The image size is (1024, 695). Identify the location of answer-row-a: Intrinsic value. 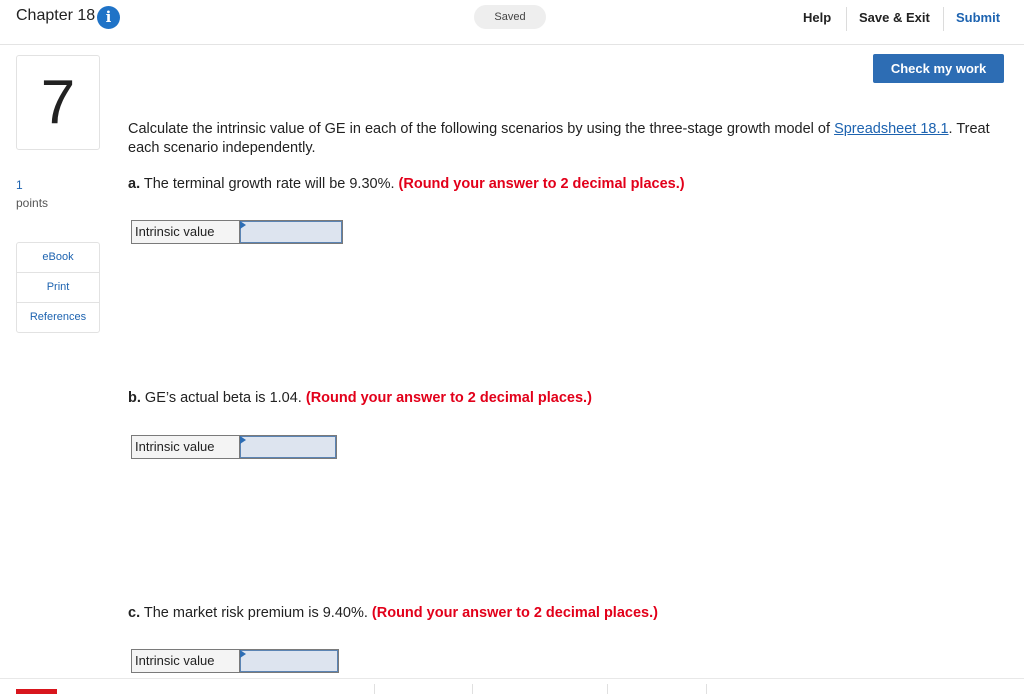
(237, 232).